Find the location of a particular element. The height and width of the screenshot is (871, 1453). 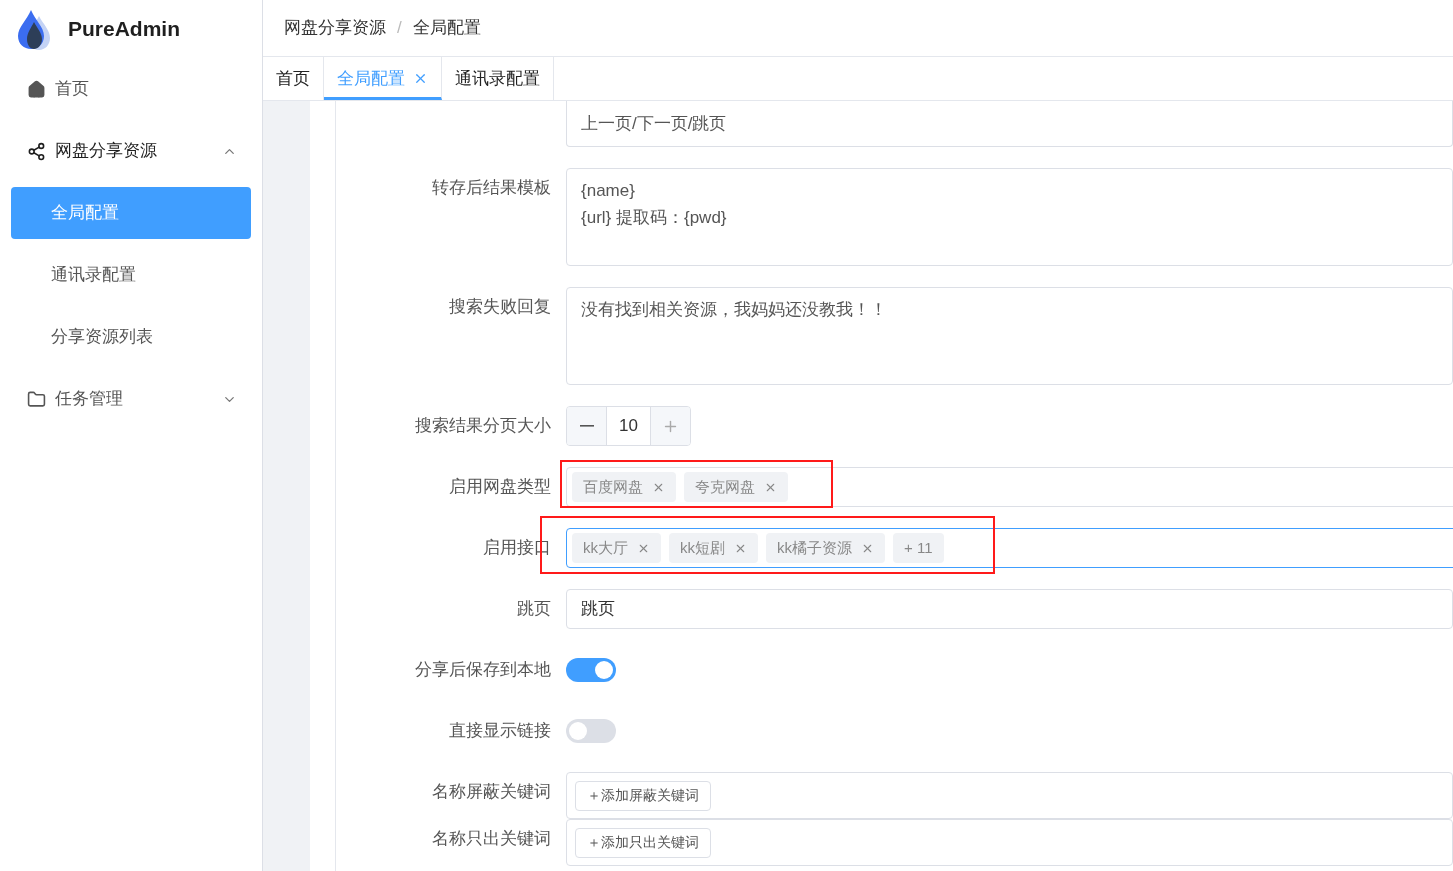

number-value: 10 is located at coordinates (628, 426).